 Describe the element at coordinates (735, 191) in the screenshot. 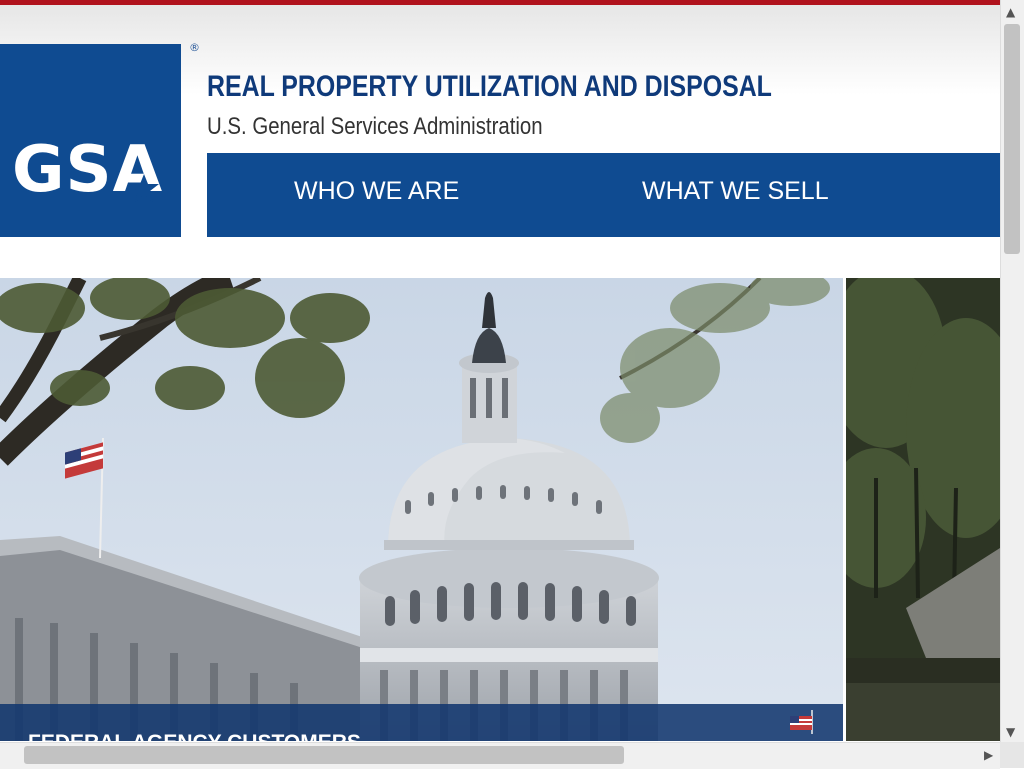

I see `nav-what-we-sell: WHAT WE SELL` at that location.